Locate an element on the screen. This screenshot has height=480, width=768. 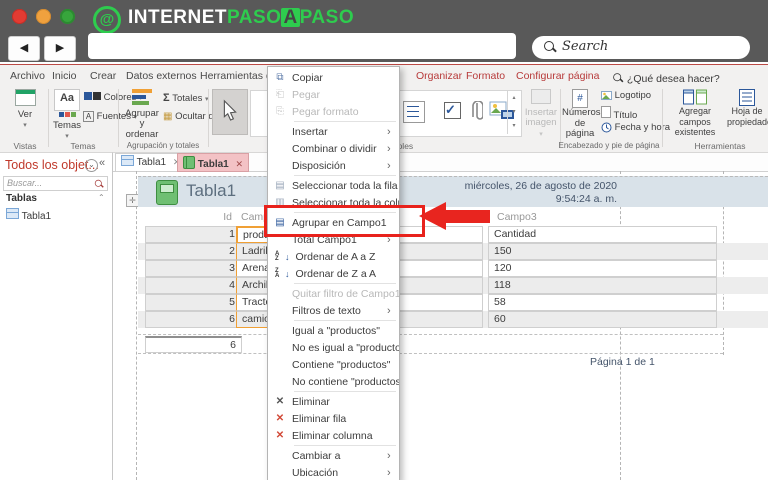
attachment-control-icon is located at coordinates (477, 111).